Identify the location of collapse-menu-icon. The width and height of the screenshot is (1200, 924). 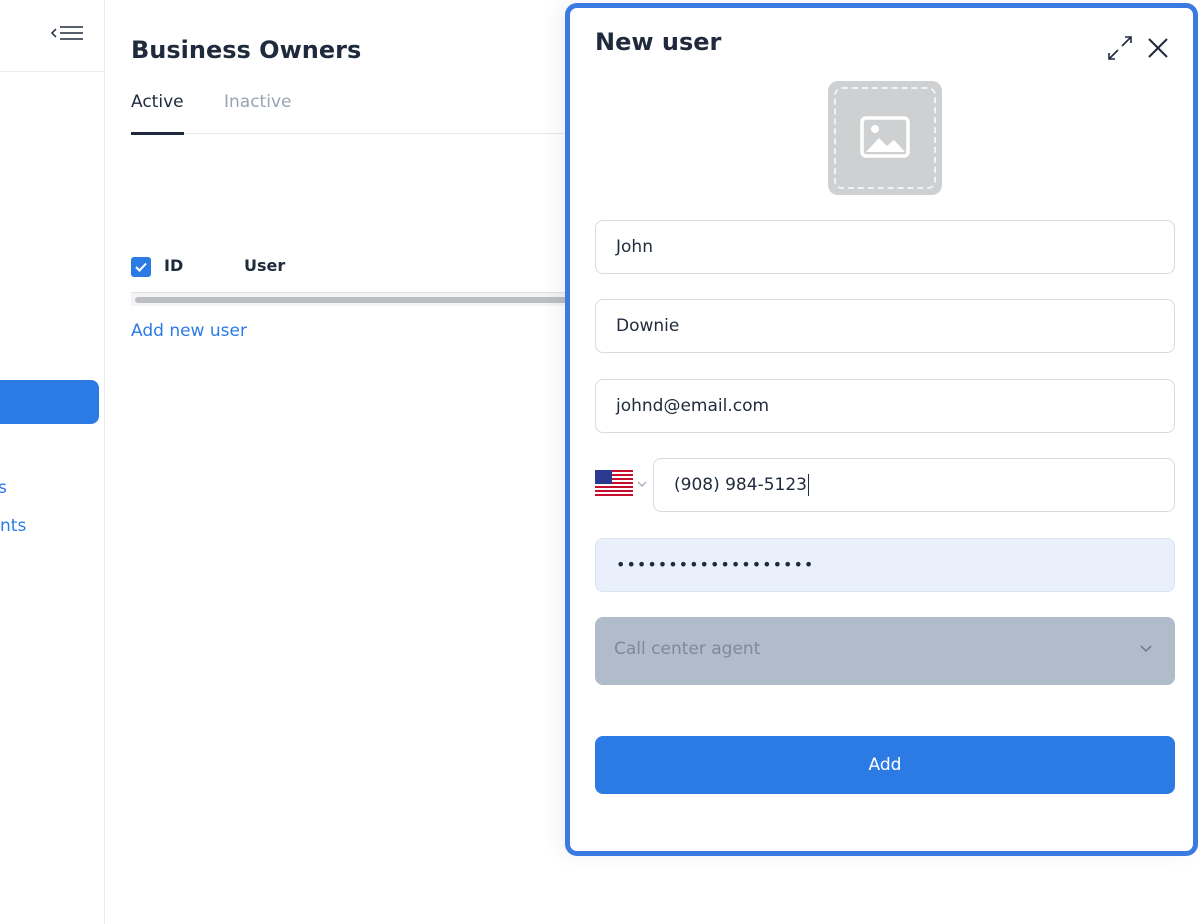
(68, 34).